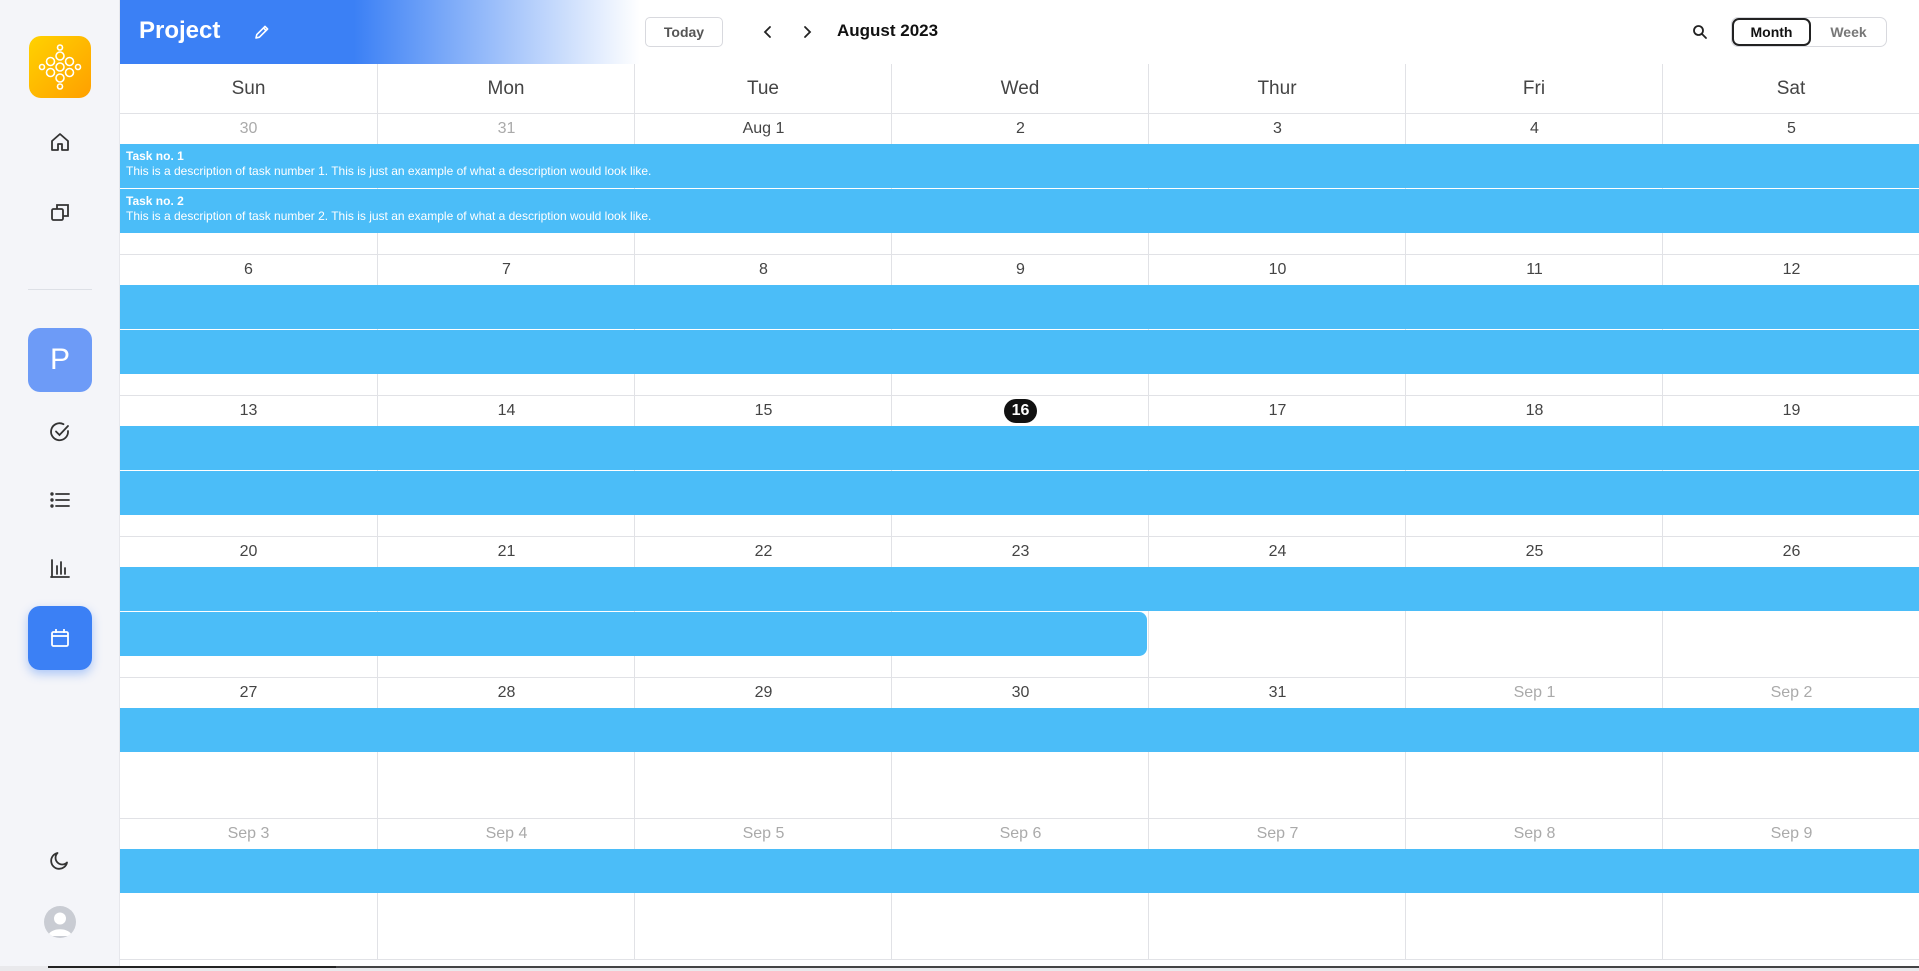 The image size is (1919, 971). I want to click on day-number: 23, so click(1020, 551).